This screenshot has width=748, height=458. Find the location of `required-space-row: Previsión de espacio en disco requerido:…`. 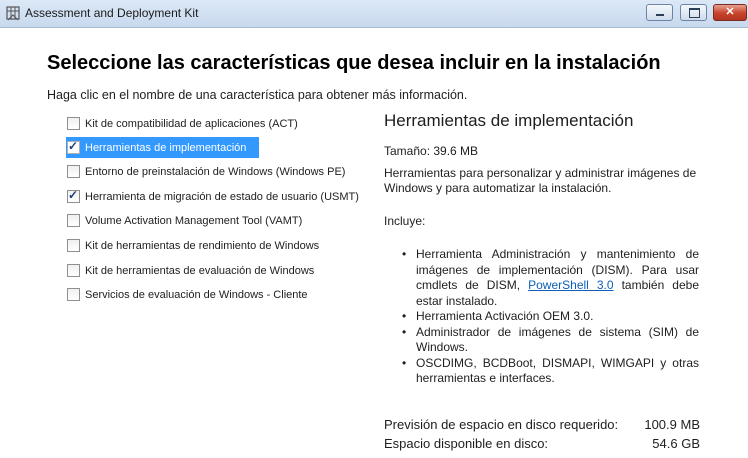

required-space-row: Previsión de espacio en disco requerido:… is located at coordinates (542, 424).